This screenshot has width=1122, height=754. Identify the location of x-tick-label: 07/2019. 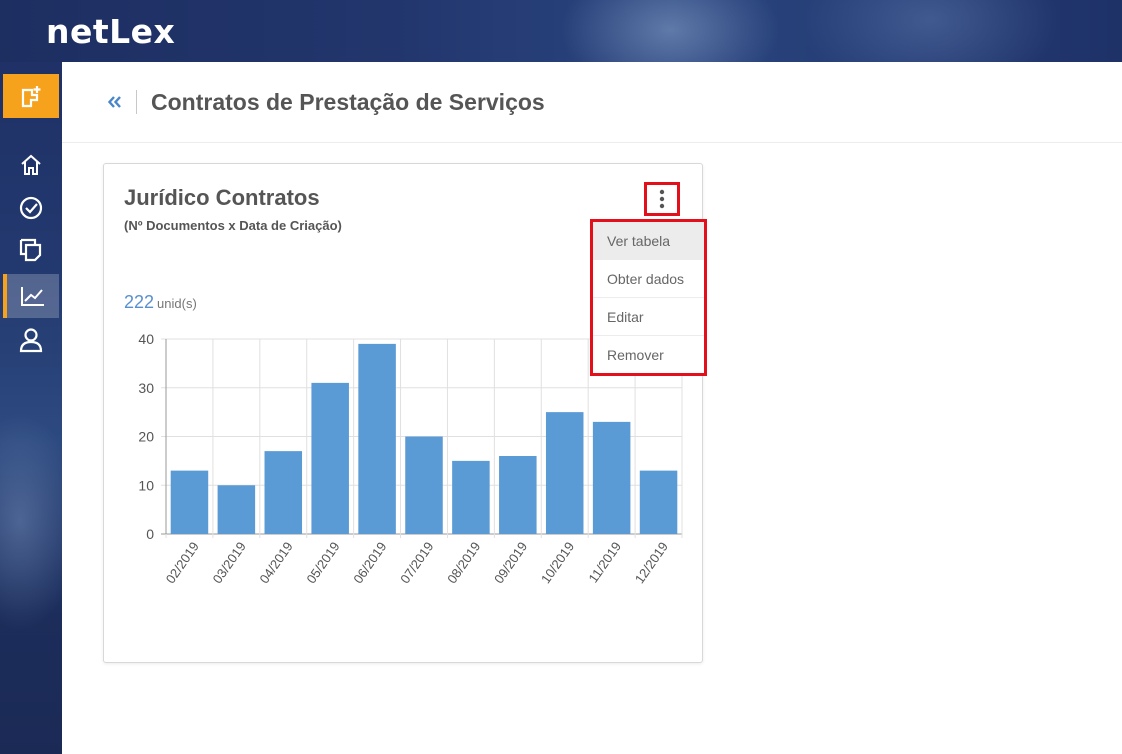
(416, 562).